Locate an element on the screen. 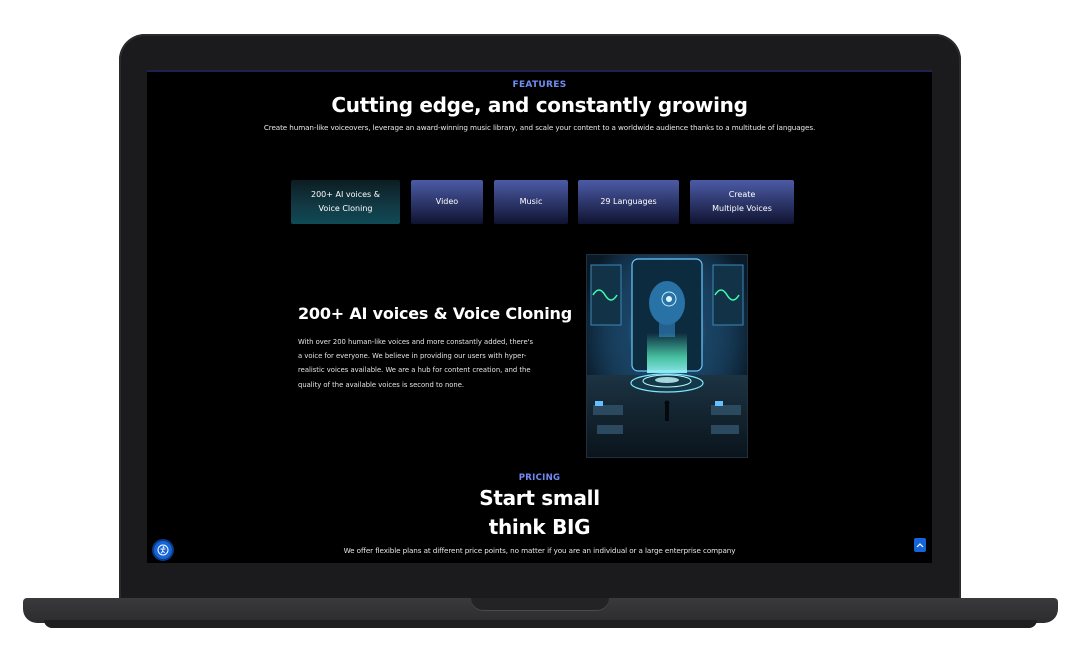  laptop-base-foot is located at coordinates (540, 624).